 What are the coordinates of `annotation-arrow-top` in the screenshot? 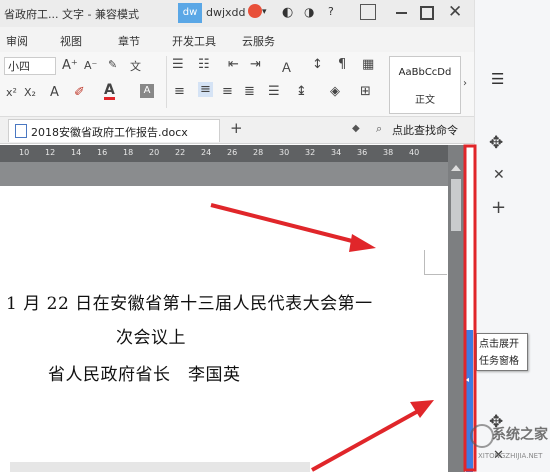 It's located at (293, 227).